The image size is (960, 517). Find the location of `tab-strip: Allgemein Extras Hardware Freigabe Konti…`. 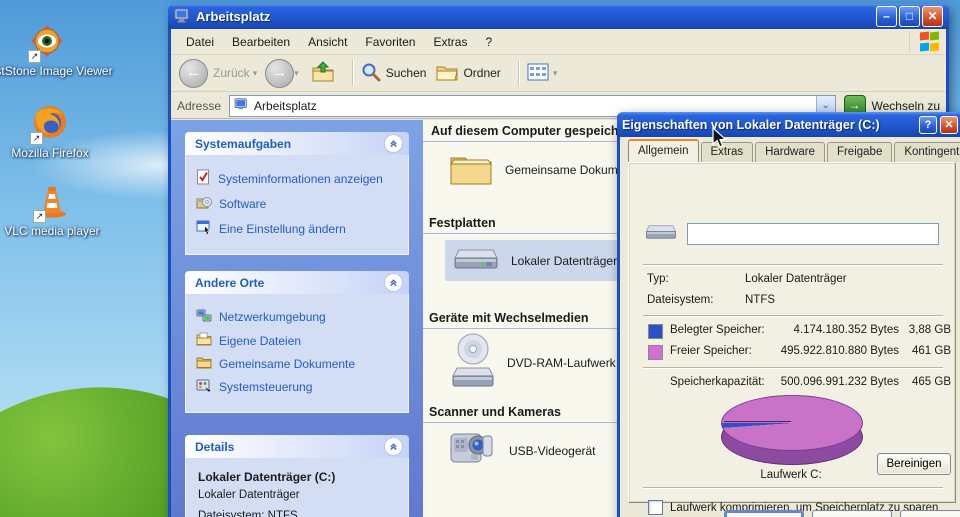

tab-strip: Allgemein Extras Hardware Freigabe Konti… is located at coordinates (794, 150).